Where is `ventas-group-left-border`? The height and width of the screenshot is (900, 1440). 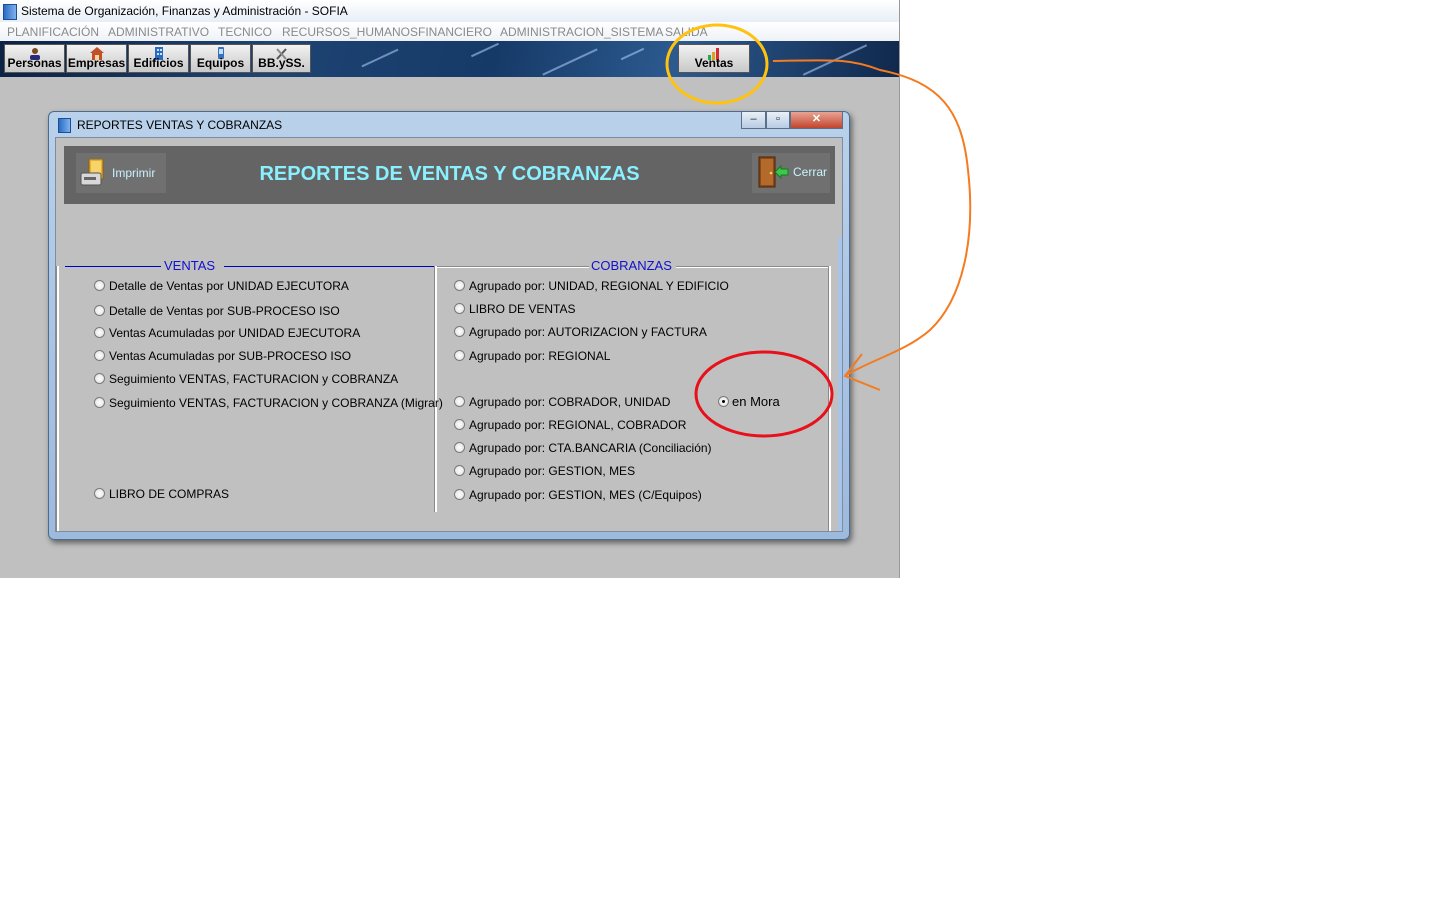
ventas-group-left-border is located at coordinates (57, 398).